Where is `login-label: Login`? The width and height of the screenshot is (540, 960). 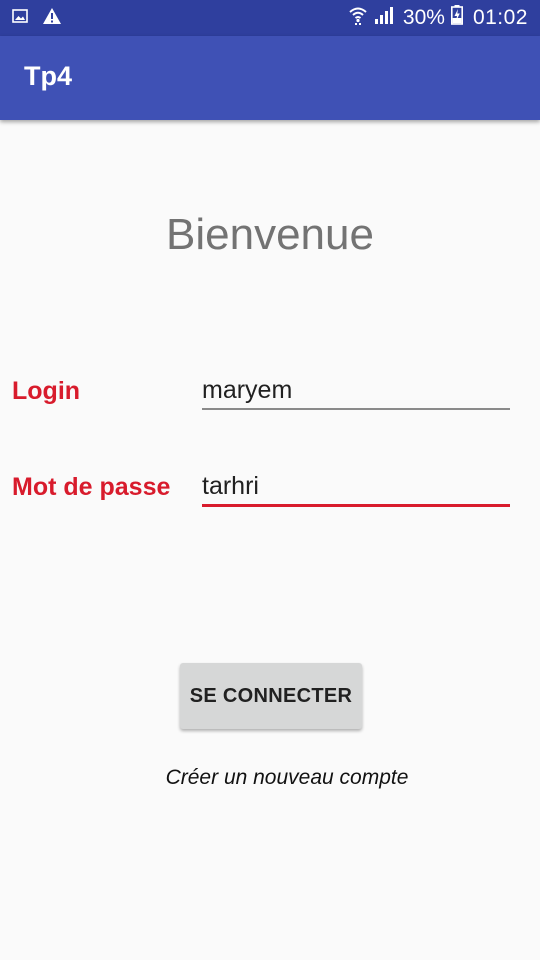 login-label: Login is located at coordinates (46, 391).